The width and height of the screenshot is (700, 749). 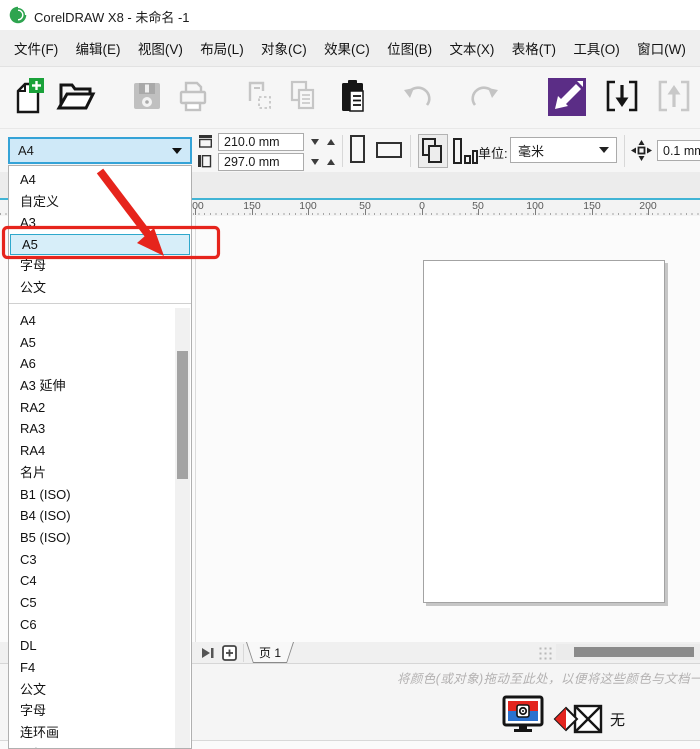 What do you see at coordinates (261, 142) in the screenshot?
I see `page-width-field: 210.0 mm` at bounding box center [261, 142].